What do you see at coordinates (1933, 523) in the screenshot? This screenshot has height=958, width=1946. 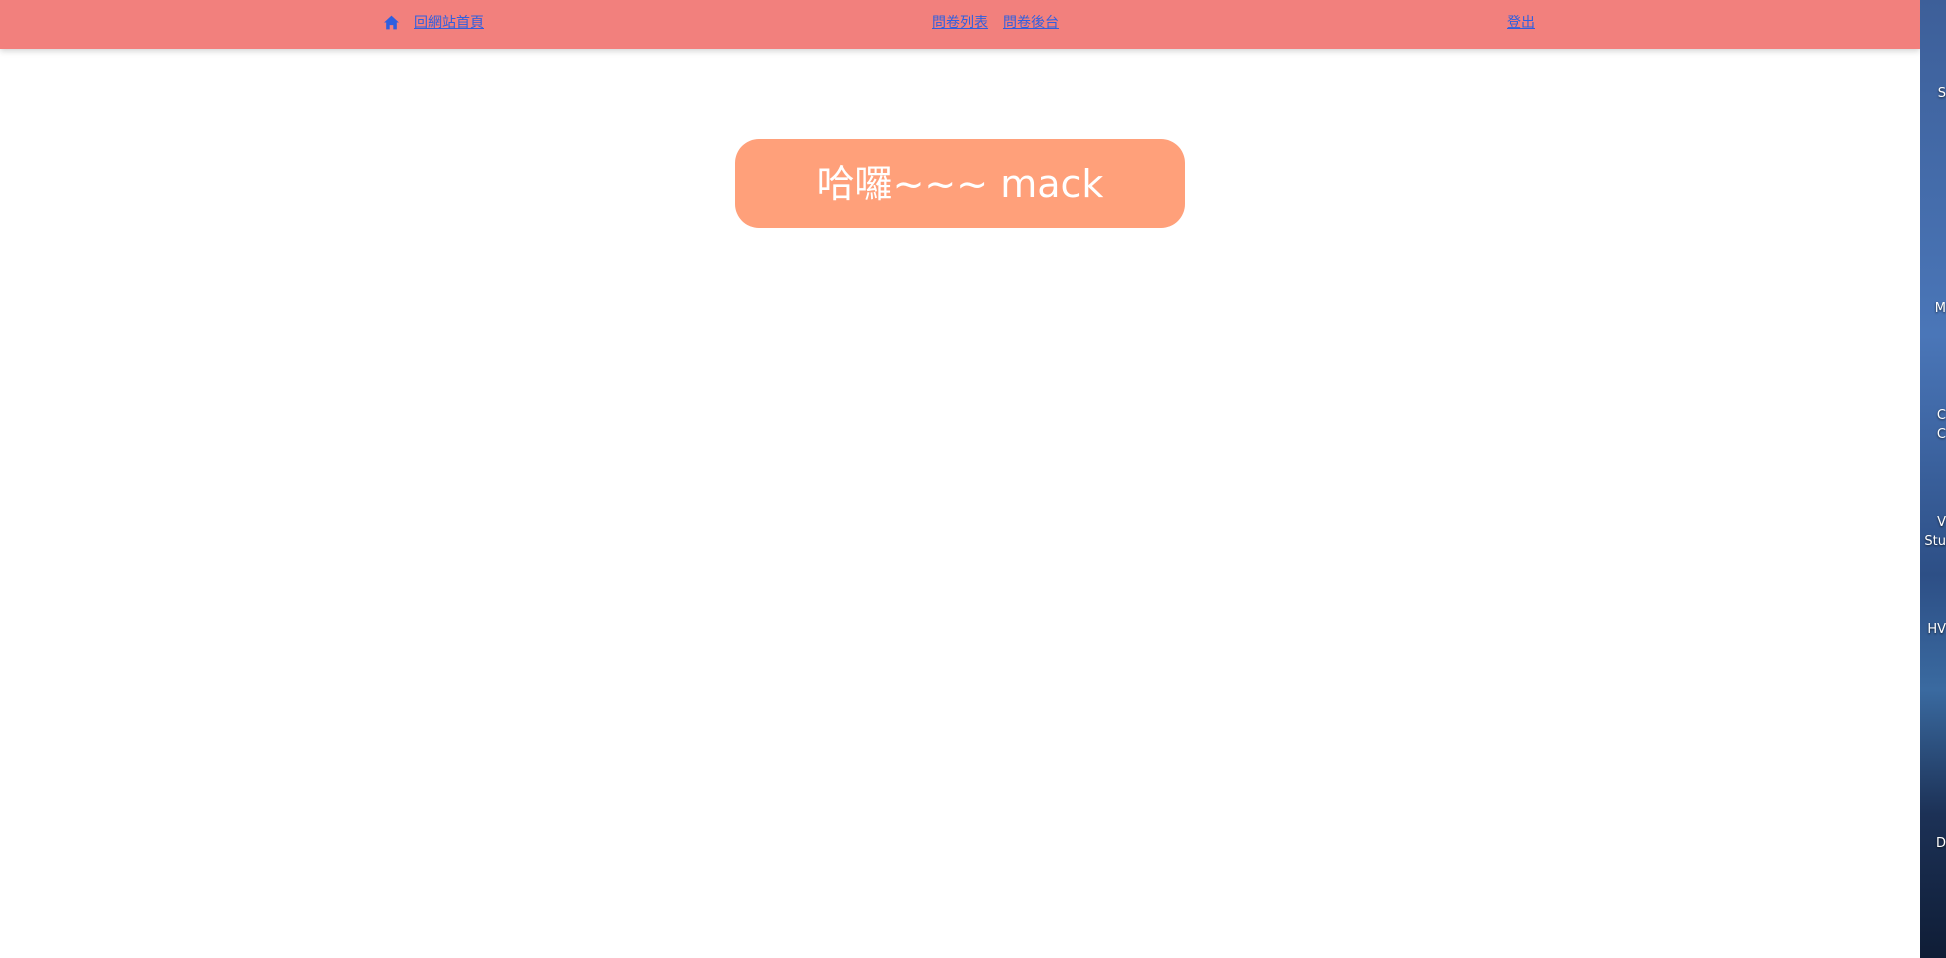 I see `desktop-icon-label: V` at bounding box center [1933, 523].